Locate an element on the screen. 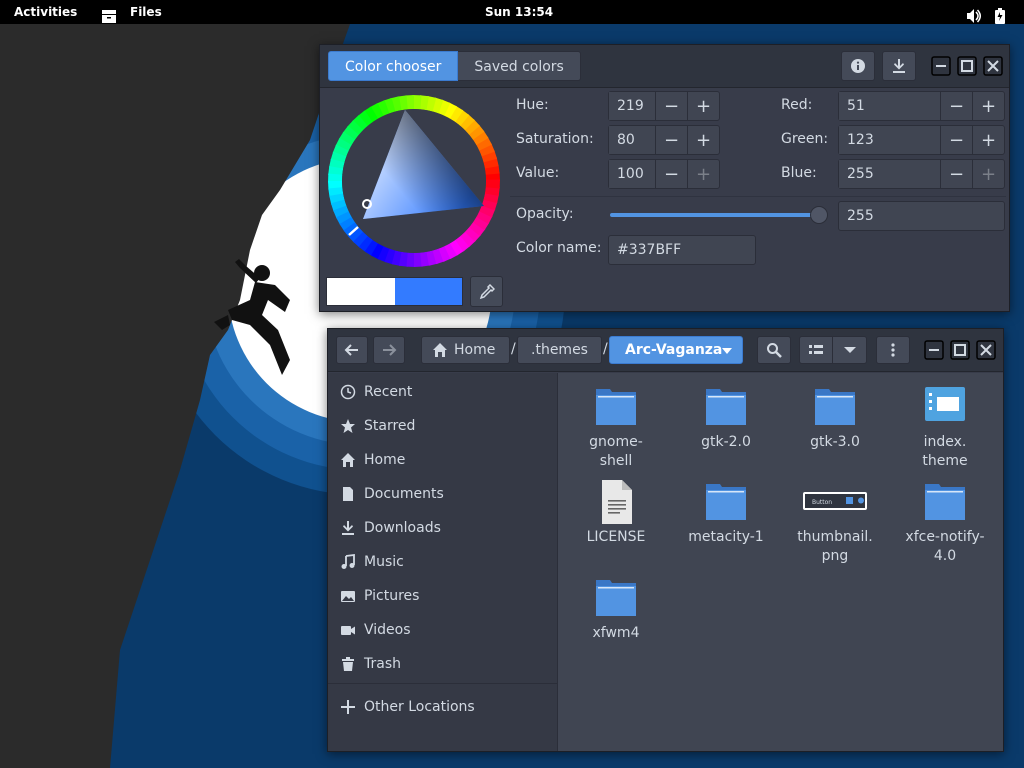 The height and width of the screenshot is (768, 1024). color-name-entry: #337BFF is located at coordinates (682, 250).